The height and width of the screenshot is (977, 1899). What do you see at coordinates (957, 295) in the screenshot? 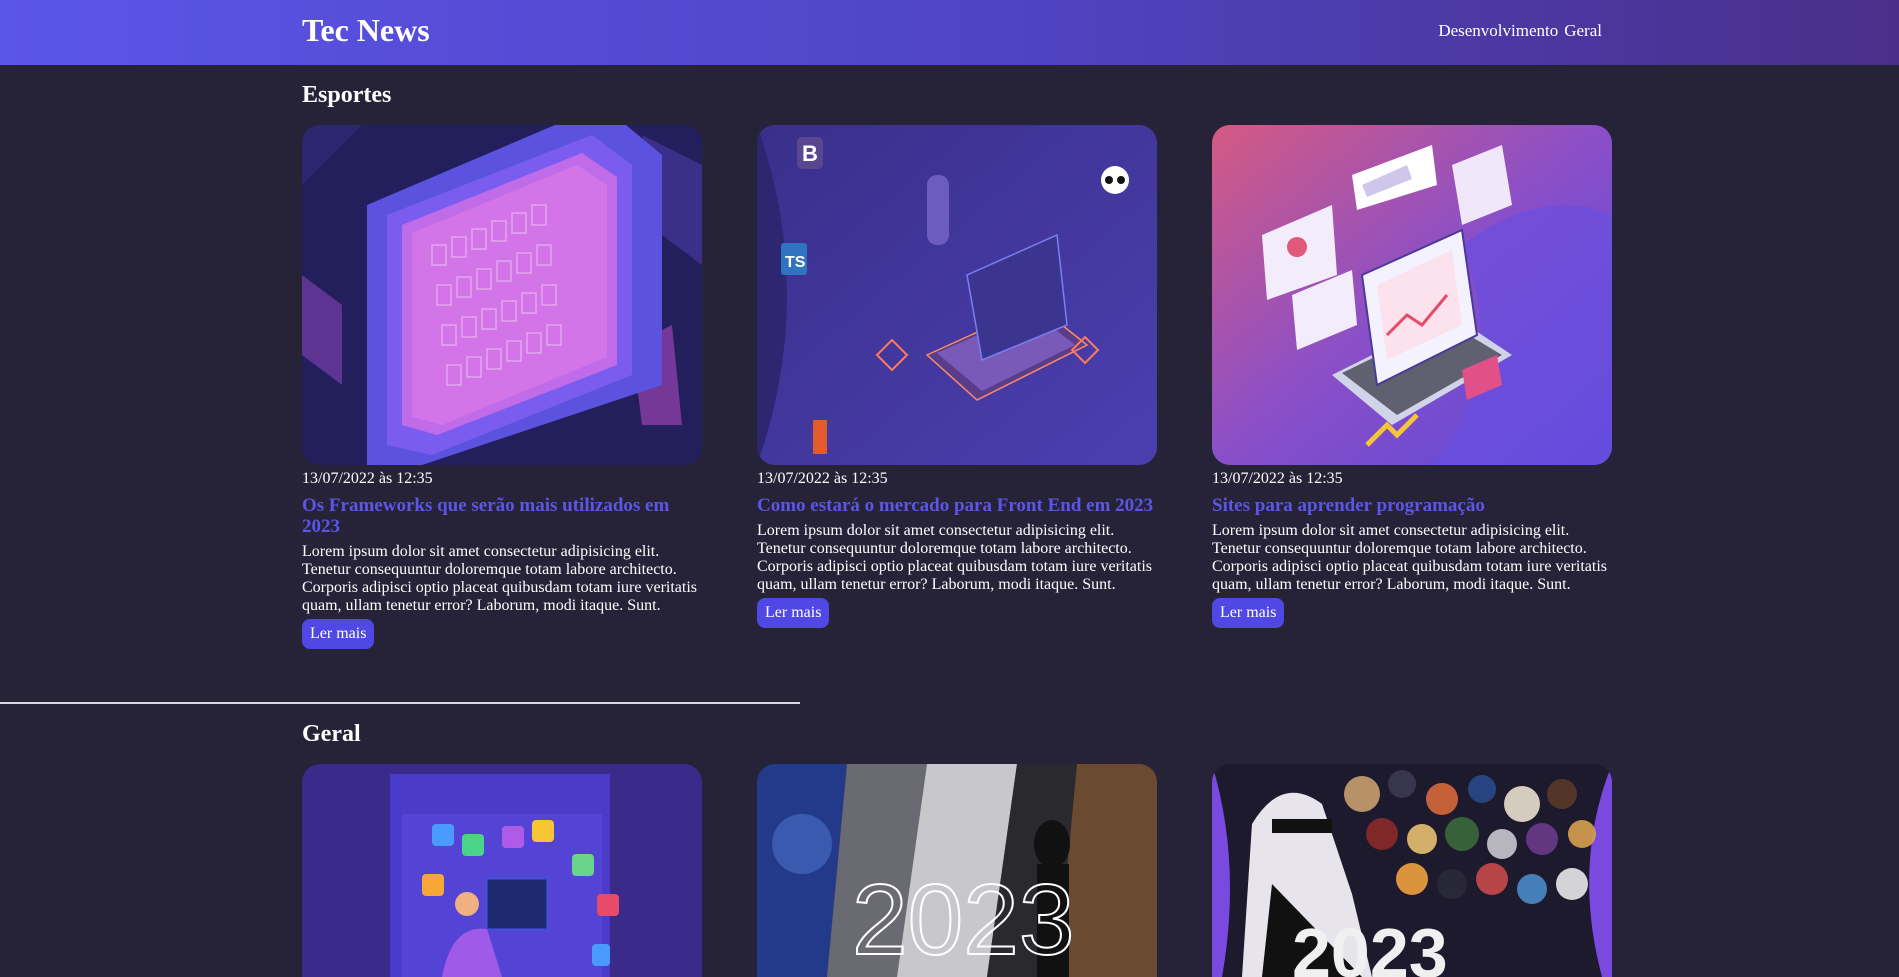
I see `news-card-image: B TS` at bounding box center [957, 295].